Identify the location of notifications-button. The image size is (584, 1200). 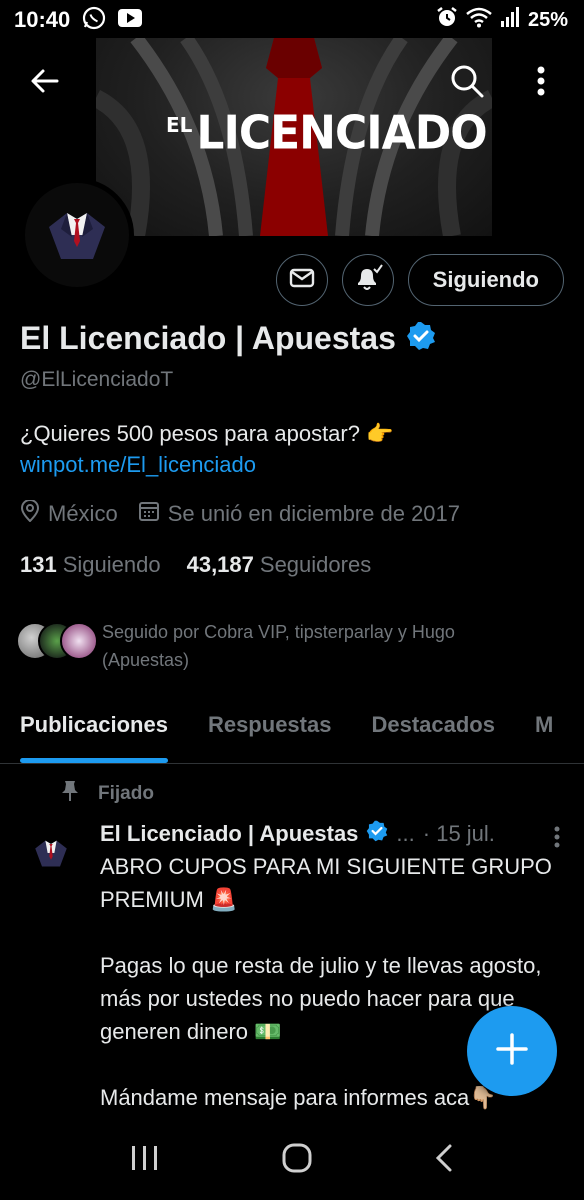
(367, 280).